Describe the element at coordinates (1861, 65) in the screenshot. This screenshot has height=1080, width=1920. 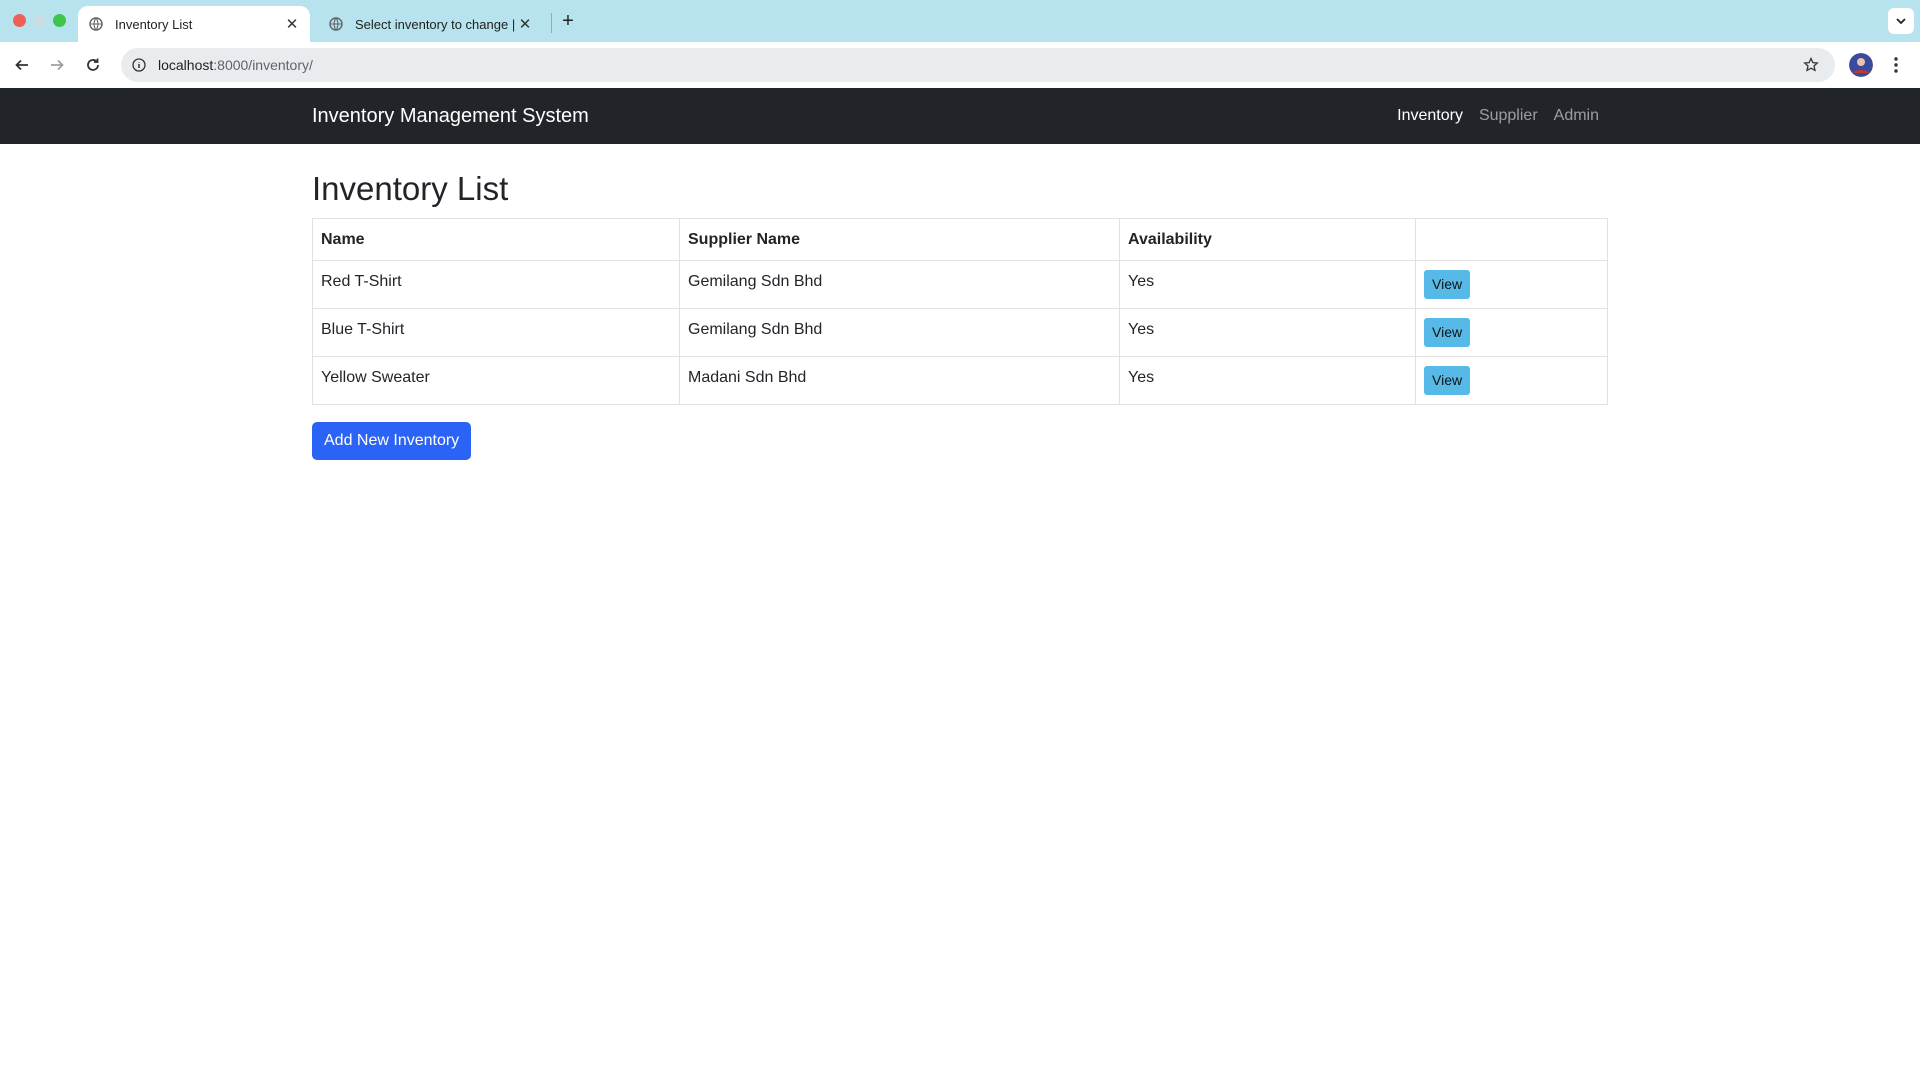
I see `profile-avatar` at that location.